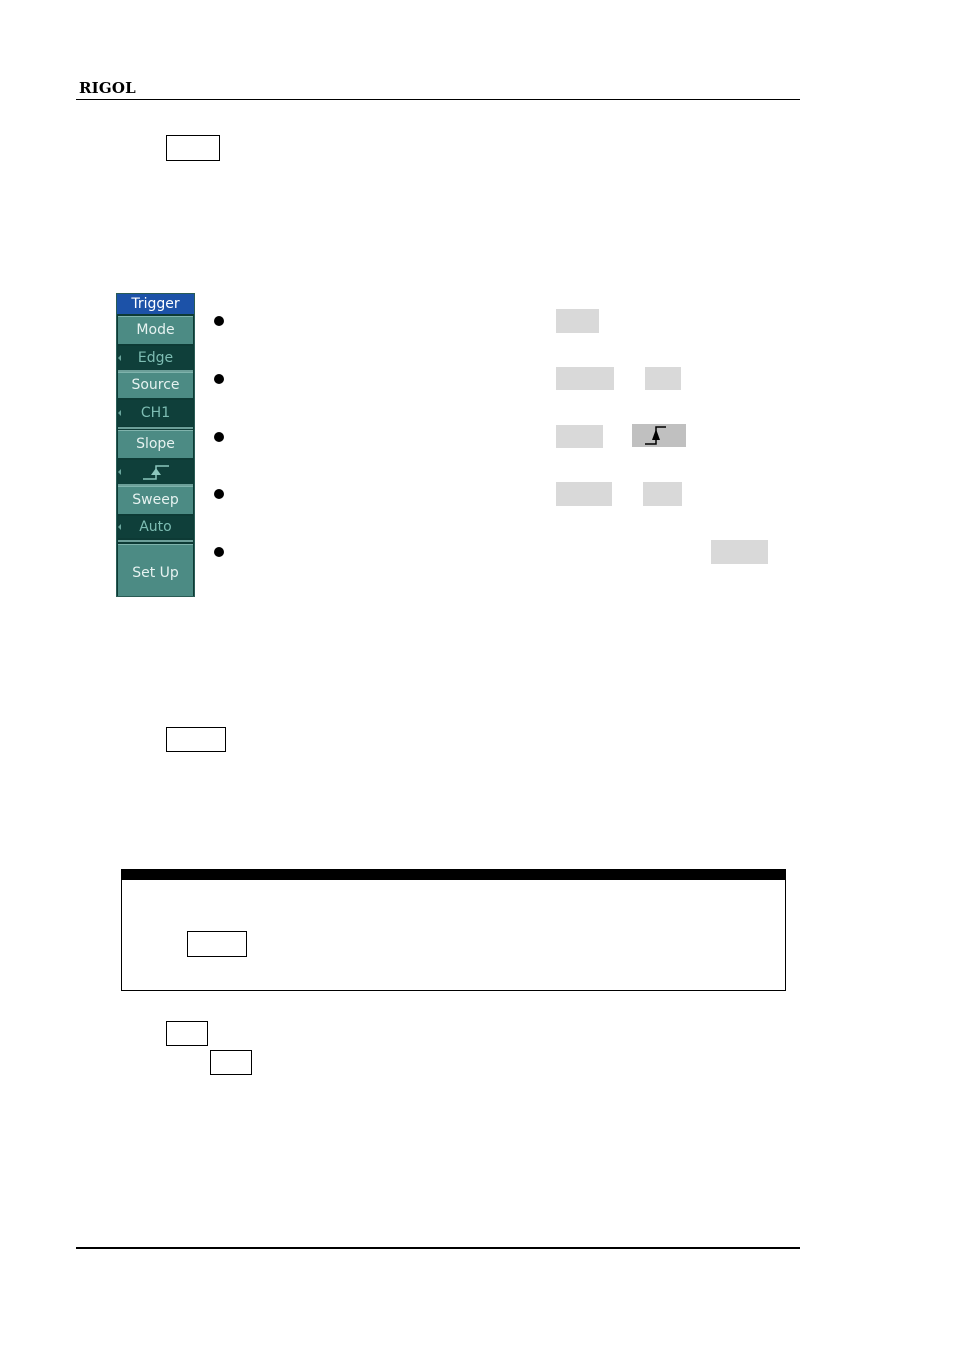 This screenshot has width=954, height=1348. I want to click on menu-item-value: CH1, so click(155, 413).